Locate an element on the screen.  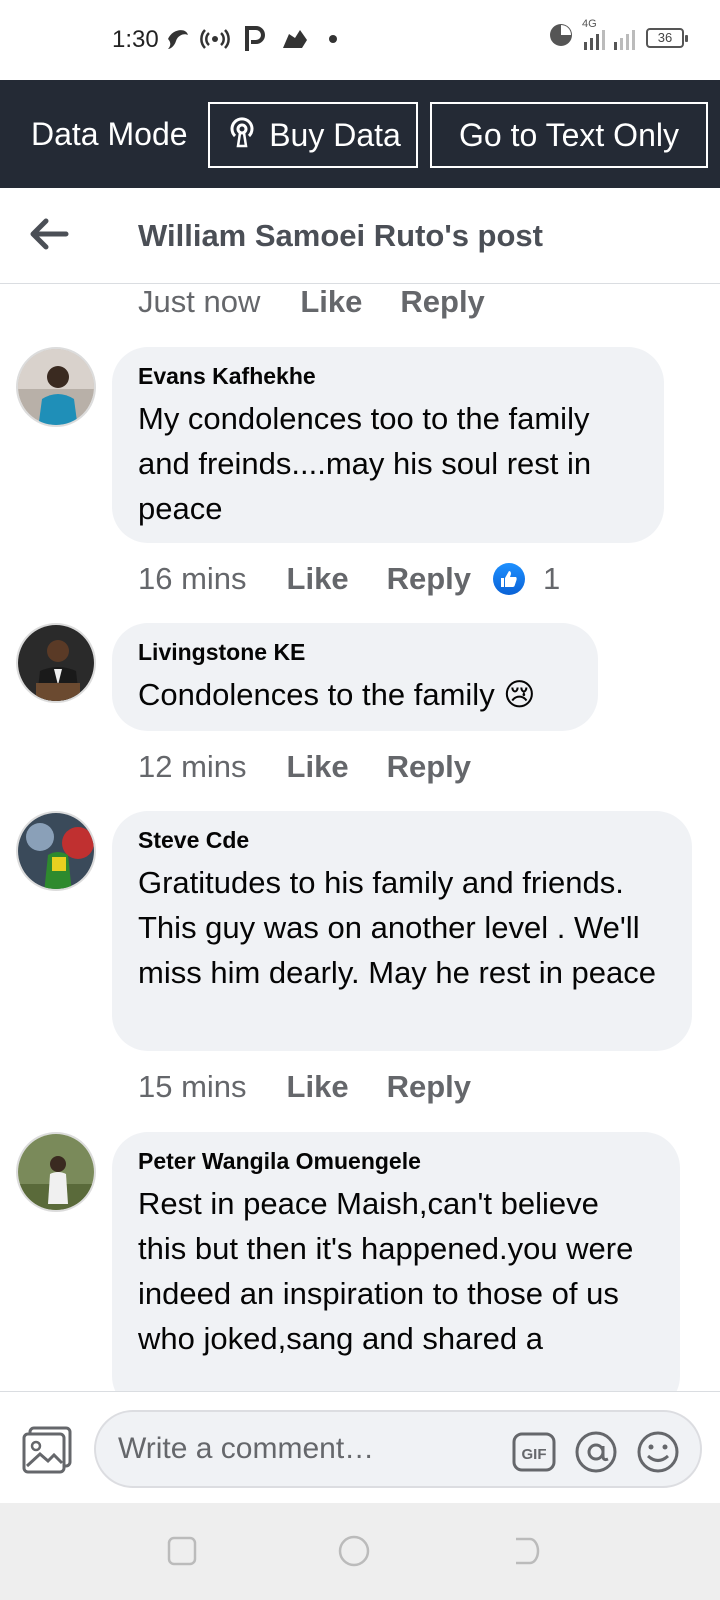
comment-meta-row: 16 mins Like Reply 1 is located at coordinates (349, 579).